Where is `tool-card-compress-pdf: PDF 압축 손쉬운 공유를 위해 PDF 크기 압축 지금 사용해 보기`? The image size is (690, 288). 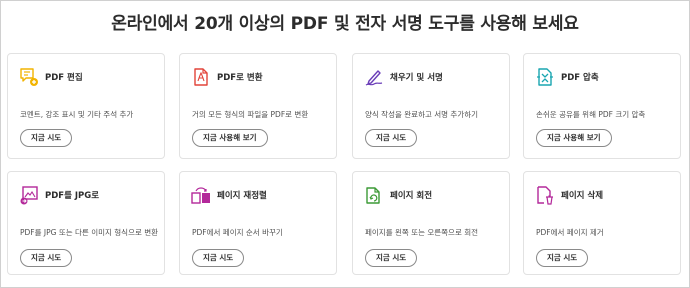
tool-card-compress-pdf: PDF 압축 손쉬운 공유를 위해 PDF 크기 압축 지금 사용해 보기 is located at coordinates (602, 106).